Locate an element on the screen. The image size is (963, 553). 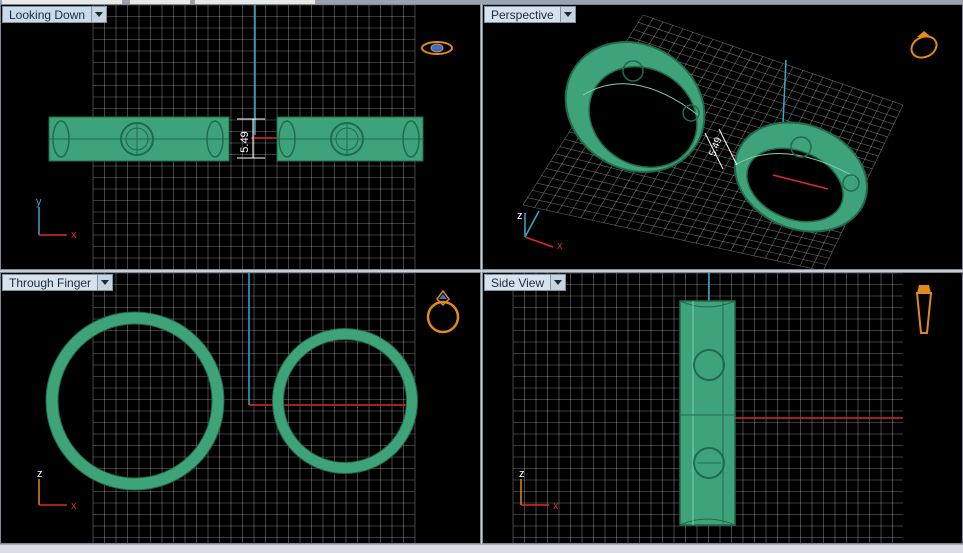
viewport-label: Looking Down is located at coordinates (47, 15).